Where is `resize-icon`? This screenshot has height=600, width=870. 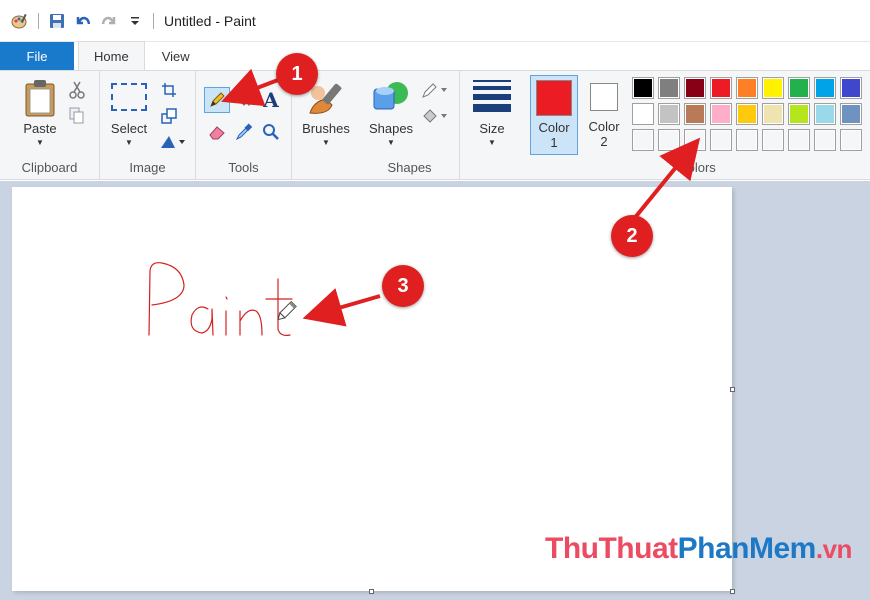 resize-icon is located at coordinates (169, 116).